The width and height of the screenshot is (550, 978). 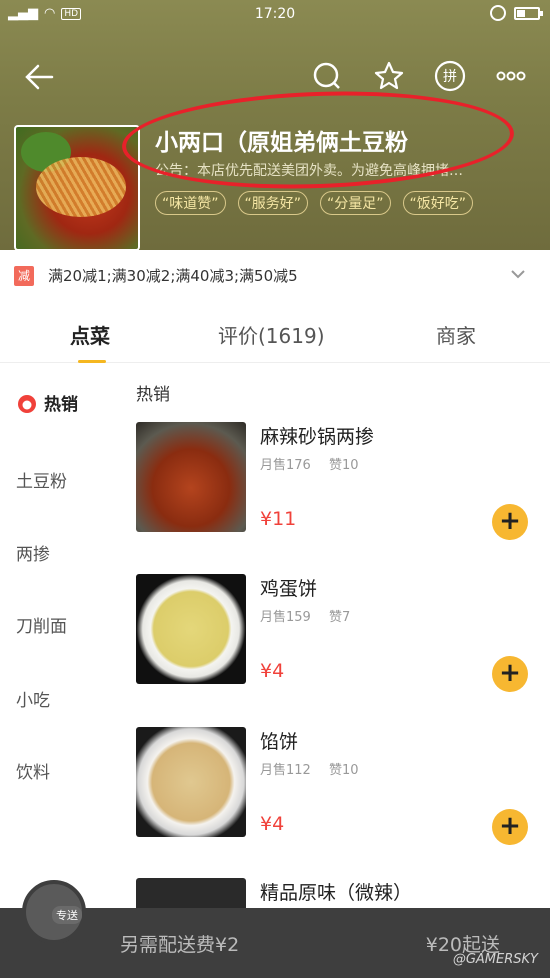 I want to click on search-icon, so click(x=327, y=76).